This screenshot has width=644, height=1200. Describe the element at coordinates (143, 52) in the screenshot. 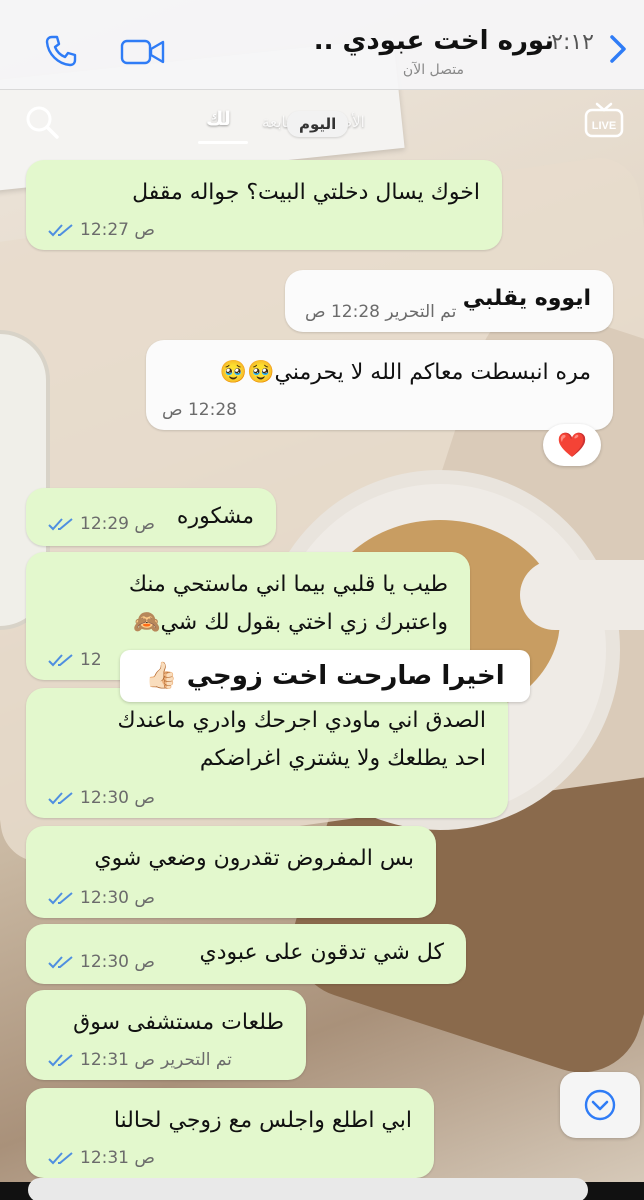

I see `video-camera-icon` at that location.